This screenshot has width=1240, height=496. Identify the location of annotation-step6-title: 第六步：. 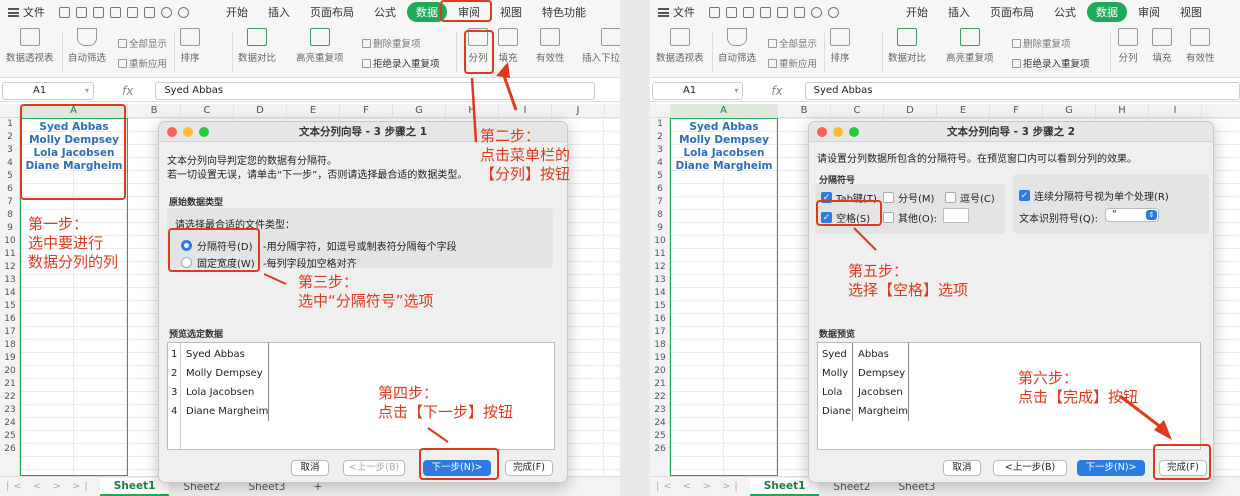
(1048, 378).